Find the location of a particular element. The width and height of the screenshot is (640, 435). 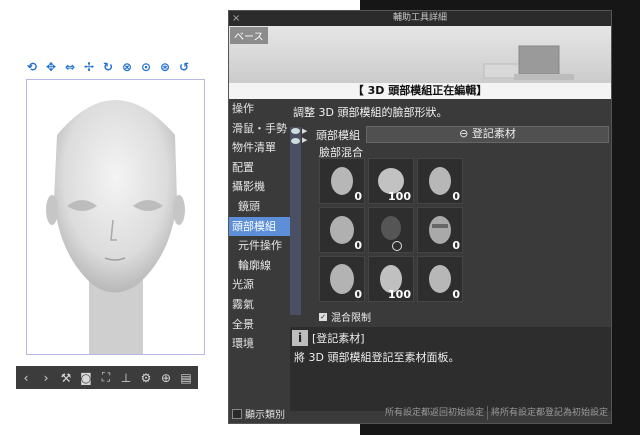

nav-item-part-operation: 元件操作 is located at coordinates (259, 246).